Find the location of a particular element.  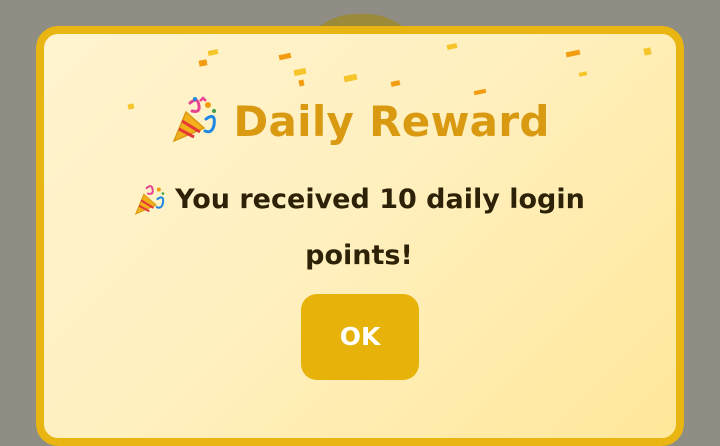

dialog-header: Daily Reward is located at coordinates (360, 121).